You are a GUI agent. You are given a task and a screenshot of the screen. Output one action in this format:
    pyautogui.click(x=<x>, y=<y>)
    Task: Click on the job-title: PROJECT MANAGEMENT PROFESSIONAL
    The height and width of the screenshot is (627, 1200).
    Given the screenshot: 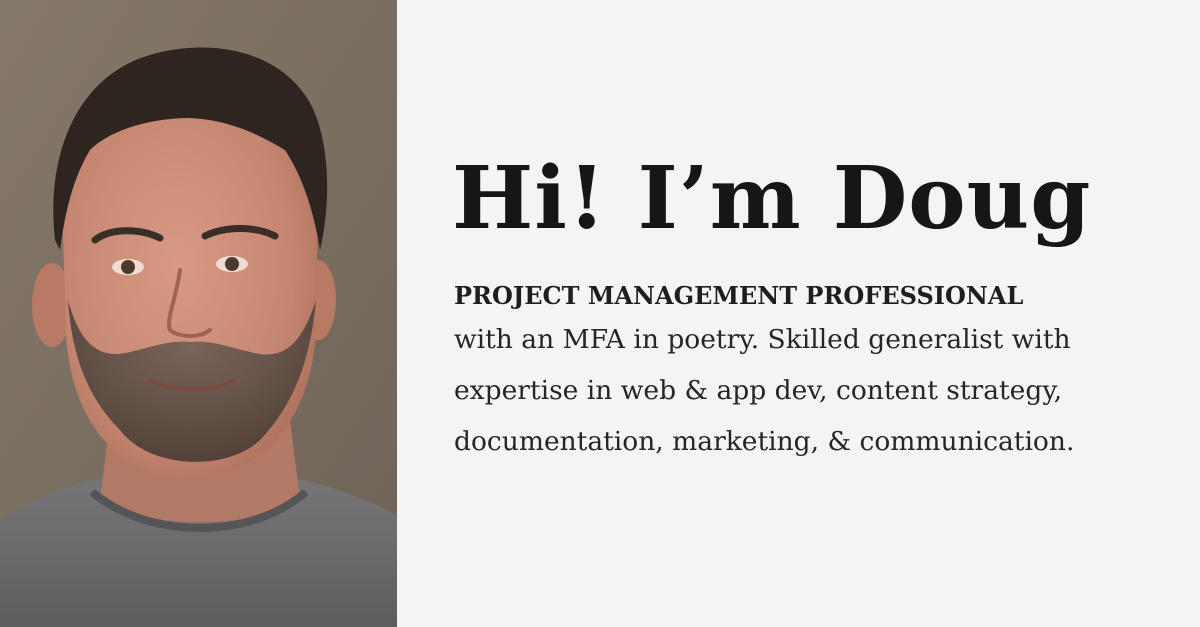 What is the action you would take?
    pyautogui.click(x=739, y=295)
    